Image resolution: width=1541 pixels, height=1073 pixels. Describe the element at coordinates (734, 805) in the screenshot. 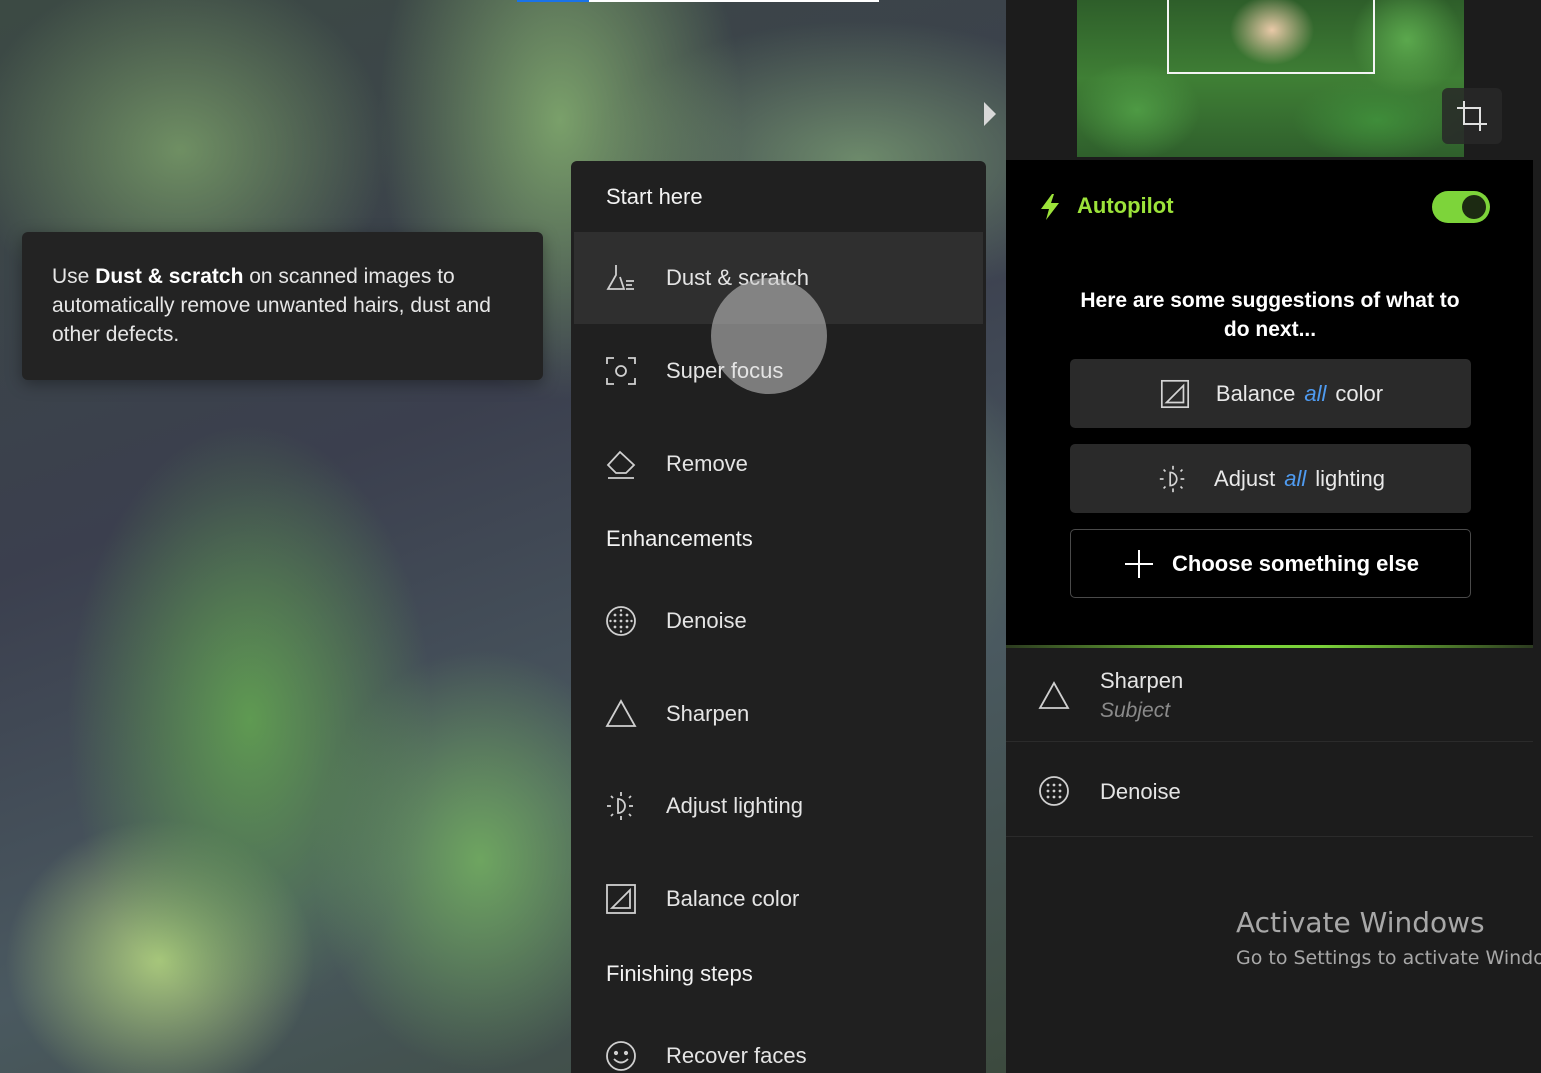

I see `menu-item-label: Adjust lighting` at that location.